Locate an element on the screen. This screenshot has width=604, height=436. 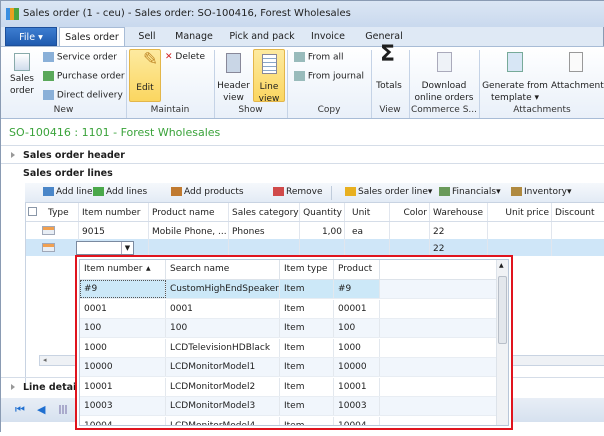
lookup-header-item-number: Item number ▲ is located at coordinates (123, 269).